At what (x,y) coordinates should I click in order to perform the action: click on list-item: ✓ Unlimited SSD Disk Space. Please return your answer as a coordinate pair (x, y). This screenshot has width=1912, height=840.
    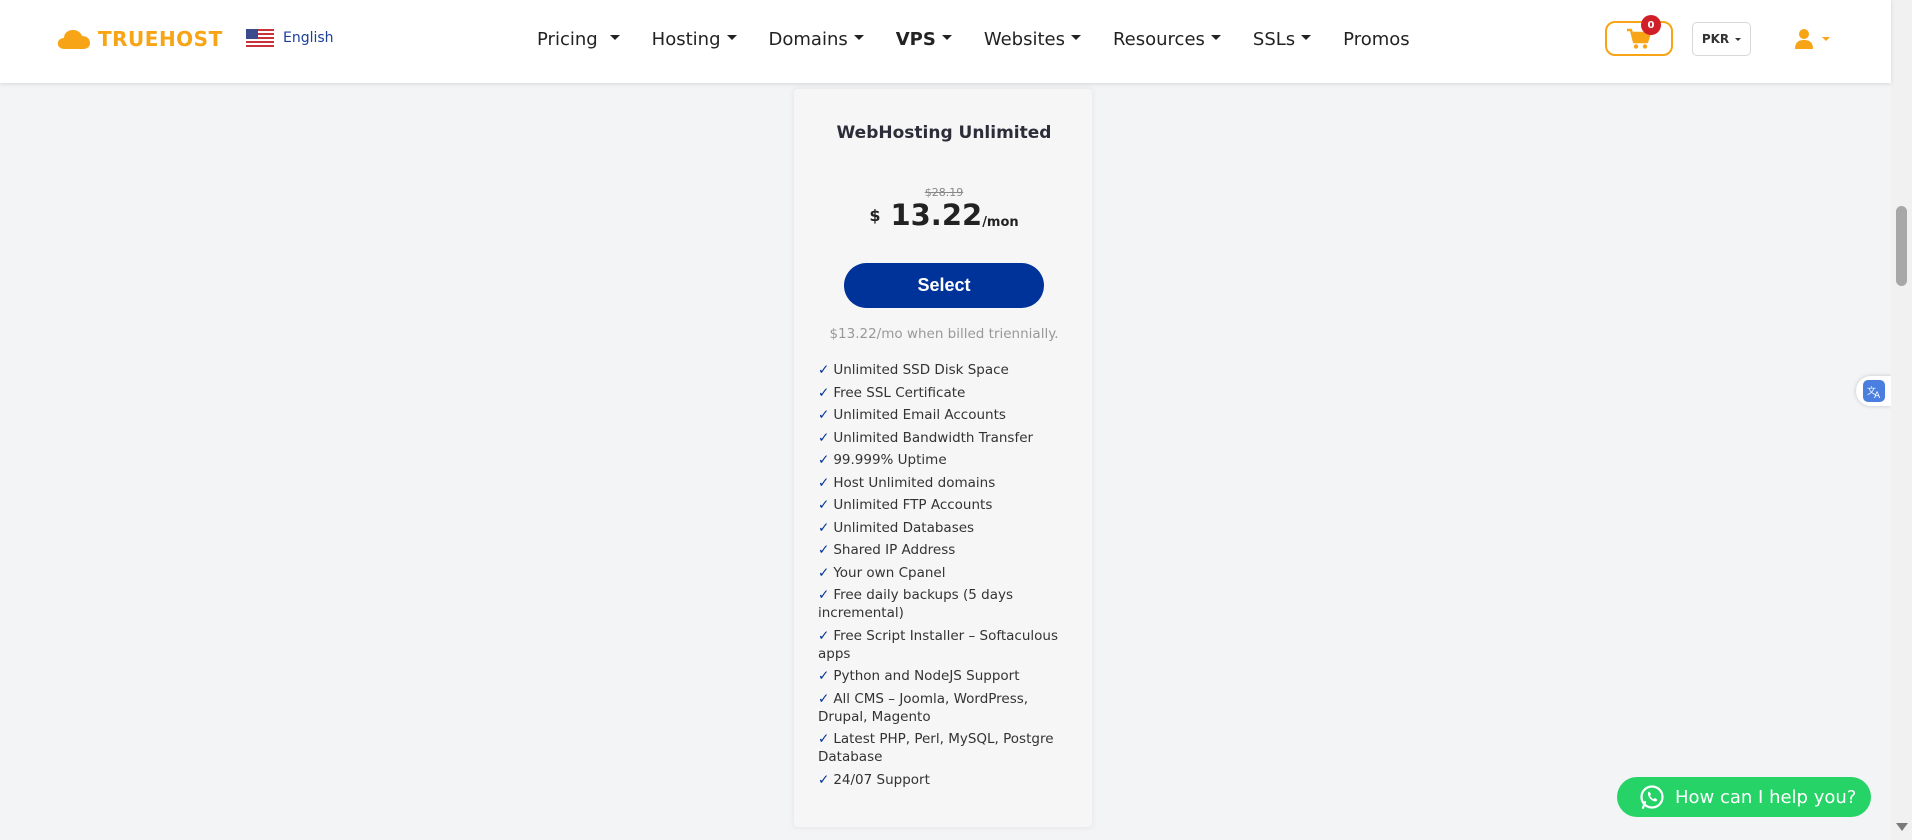
    Looking at the image, I should click on (913, 370).